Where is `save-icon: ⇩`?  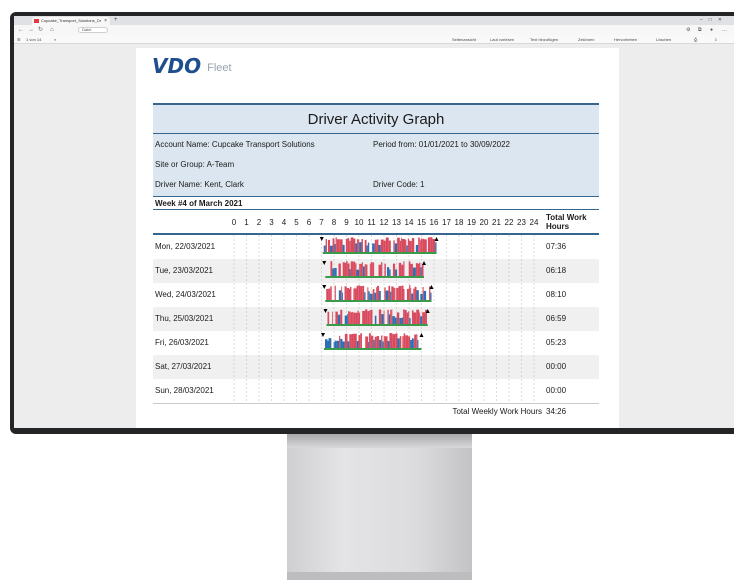
save-icon: ⇩ is located at coordinates (715, 39).